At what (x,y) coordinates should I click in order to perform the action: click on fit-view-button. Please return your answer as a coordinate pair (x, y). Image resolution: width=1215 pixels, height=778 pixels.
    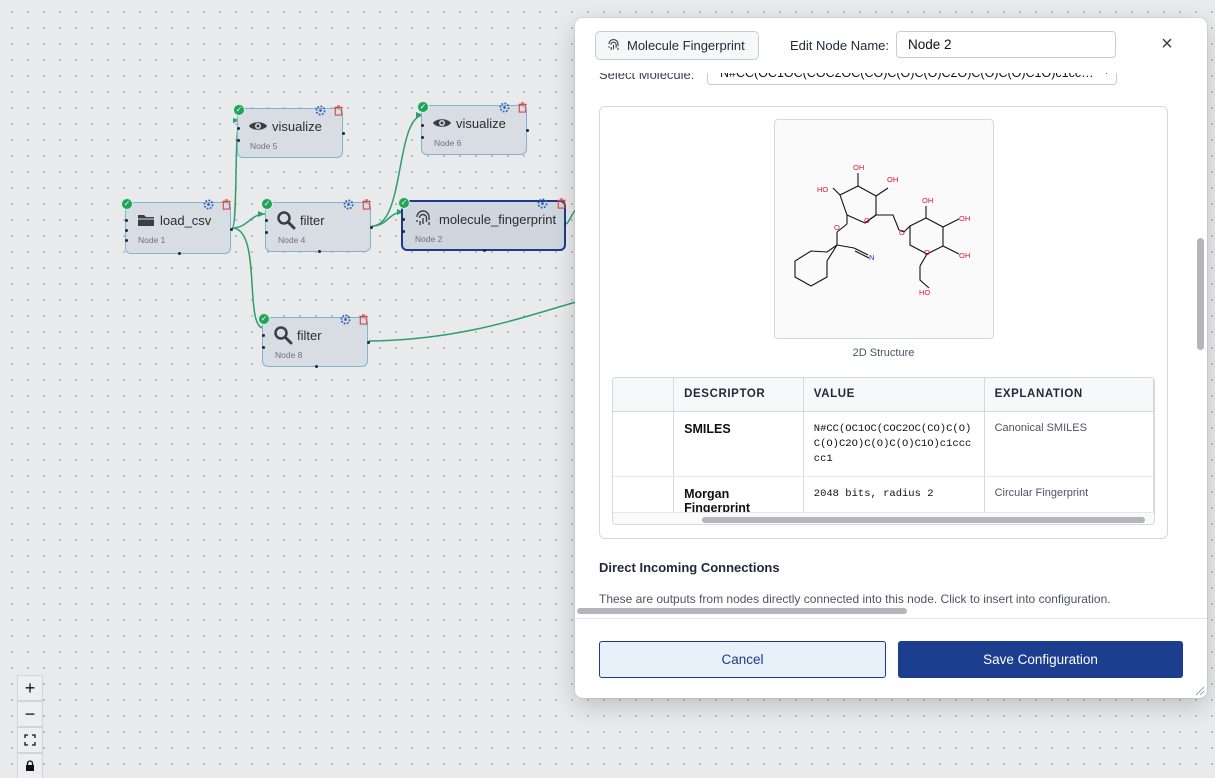
    Looking at the image, I should click on (30, 740).